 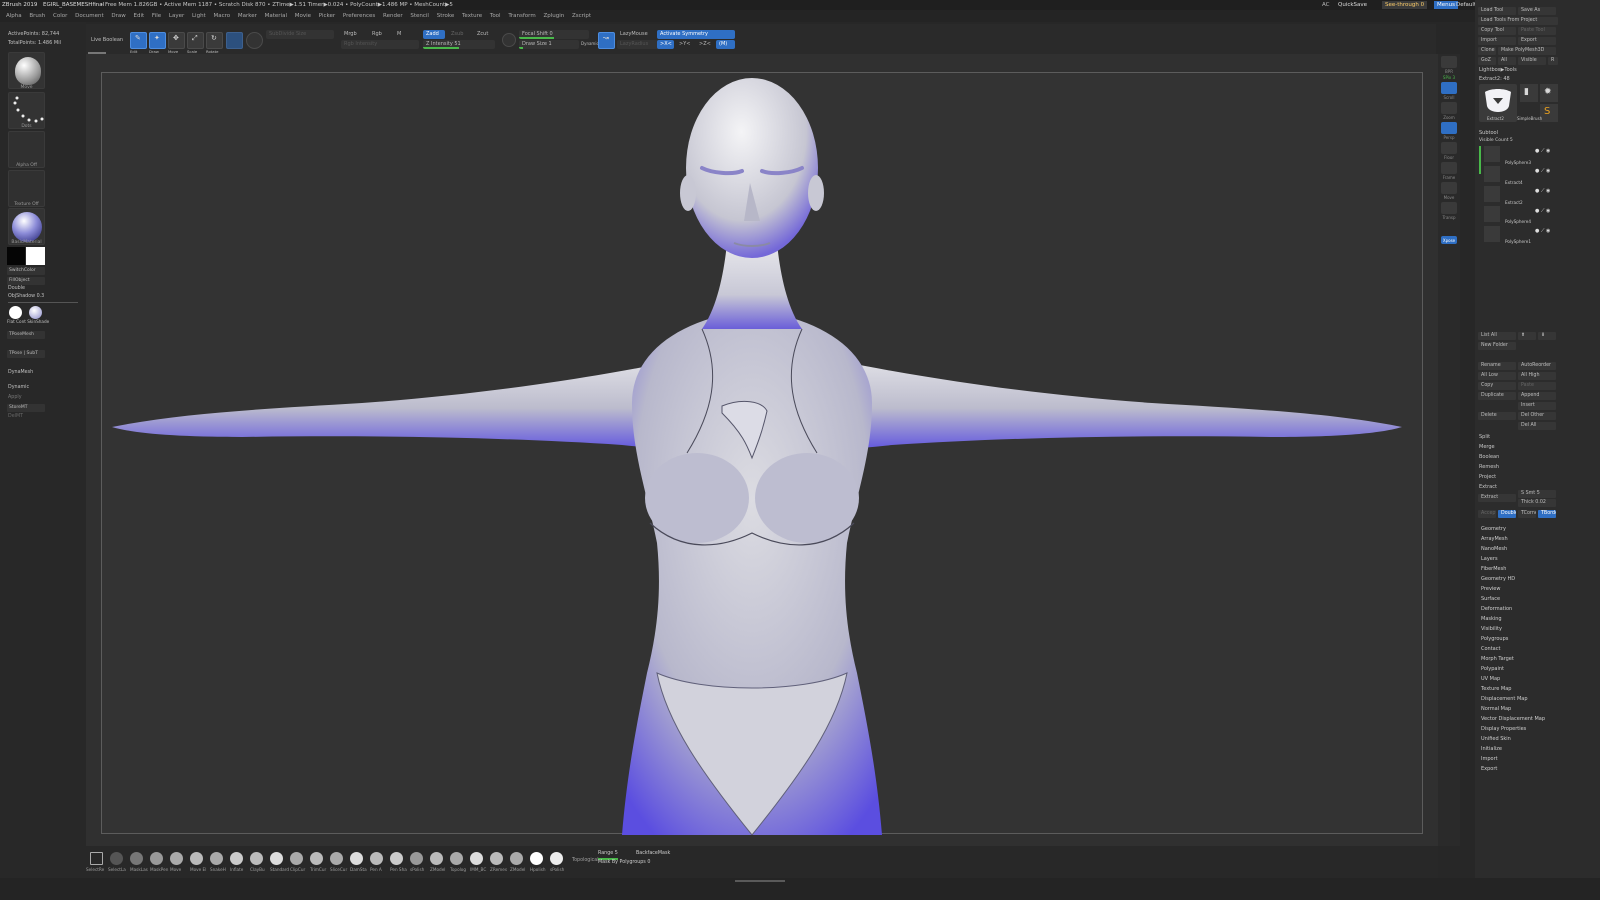 I want to click on section-fibermesh: FiberMesh, so click(x=1493, y=569).